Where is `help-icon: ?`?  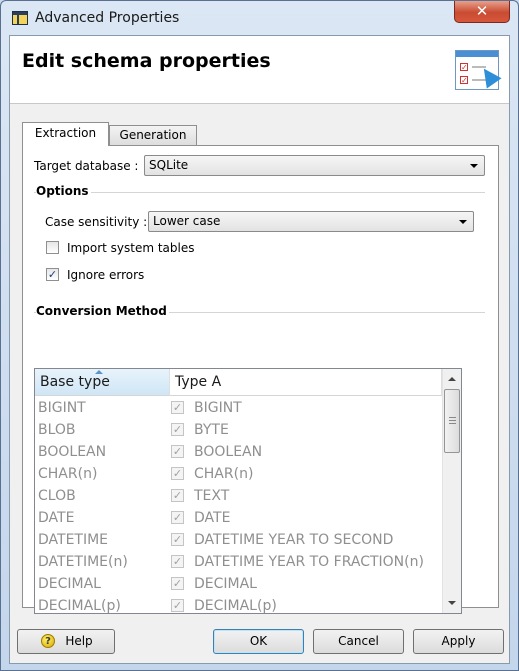 help-icon: ? is located at coordinates (48, 641).